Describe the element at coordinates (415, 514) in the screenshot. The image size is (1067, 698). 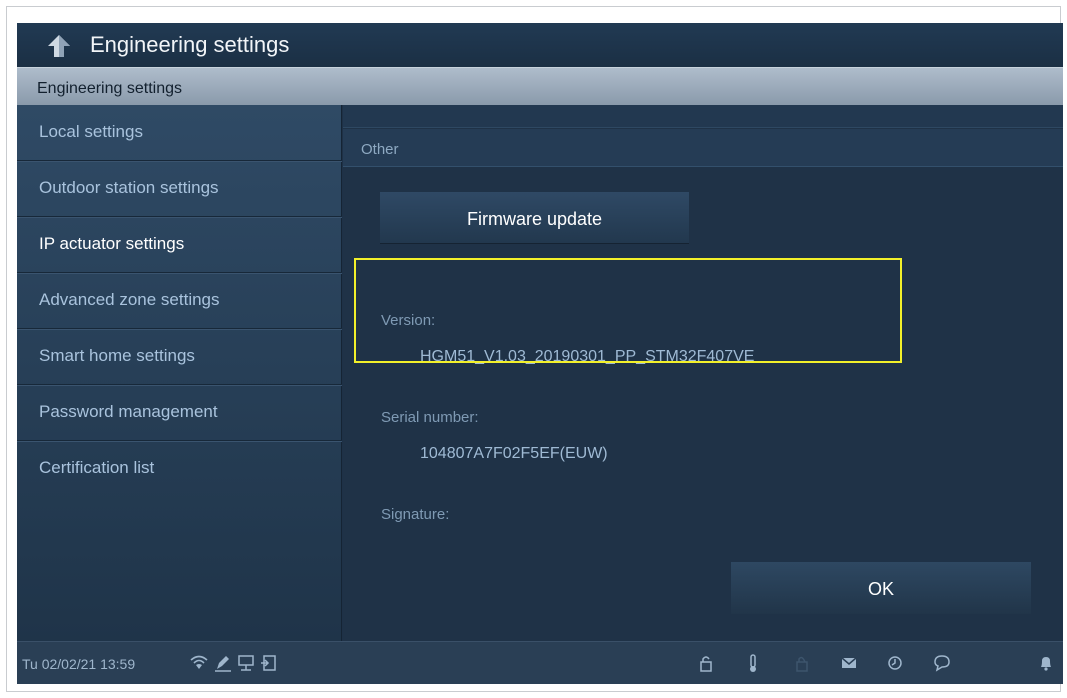
I see `signature-label: Signature:` at that location.